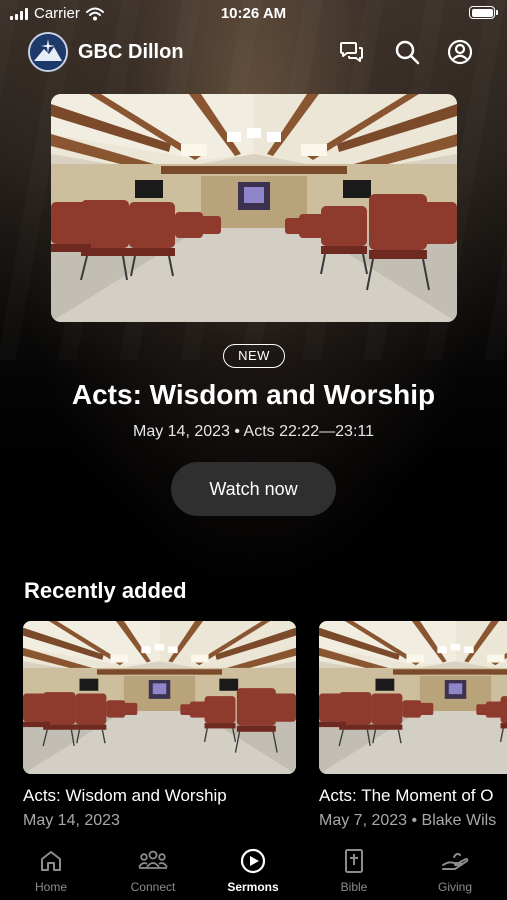  I want to click on sermon-card-title: Acts: The Moment of O, so click(406, 795).